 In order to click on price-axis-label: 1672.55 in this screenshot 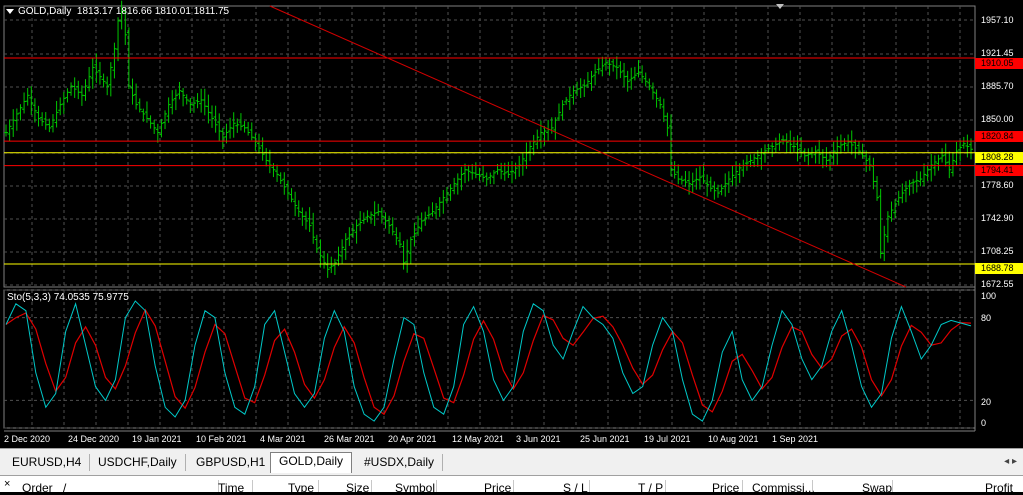, I will do `click(997, 284)`.